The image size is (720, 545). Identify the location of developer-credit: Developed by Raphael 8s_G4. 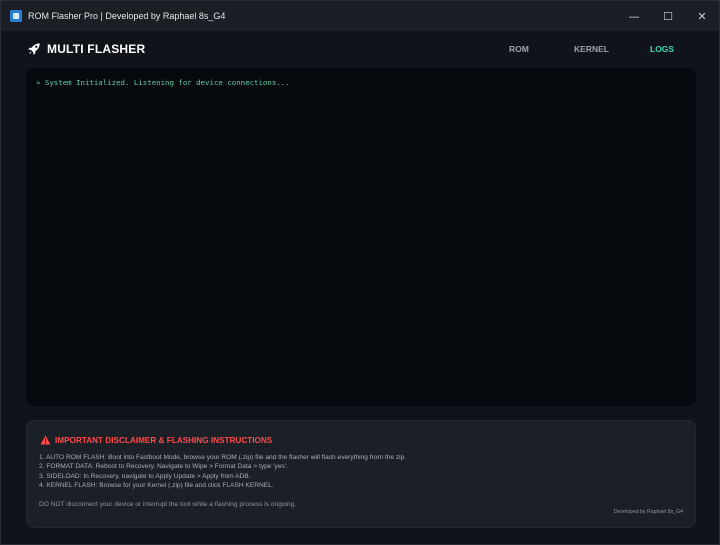
(648, 512).